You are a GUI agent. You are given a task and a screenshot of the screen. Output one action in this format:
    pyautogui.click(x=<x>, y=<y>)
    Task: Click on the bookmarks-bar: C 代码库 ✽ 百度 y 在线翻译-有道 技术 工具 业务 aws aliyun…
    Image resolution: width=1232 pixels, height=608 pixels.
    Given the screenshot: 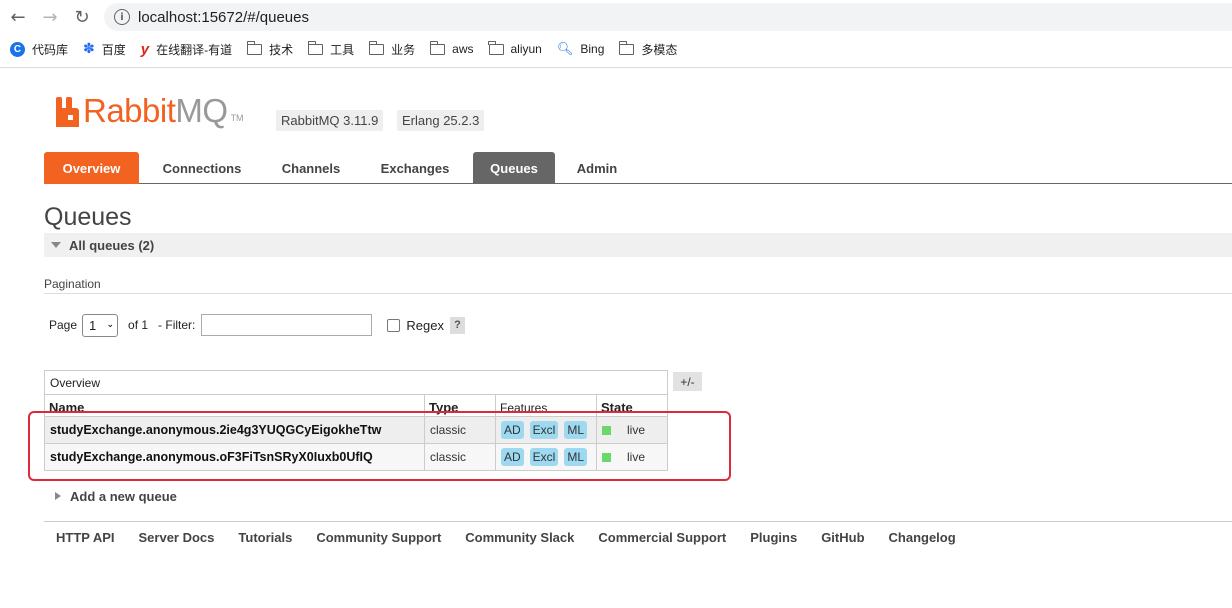 What is the action you would take?
    pyautogui.click(x=346, y=49)
    